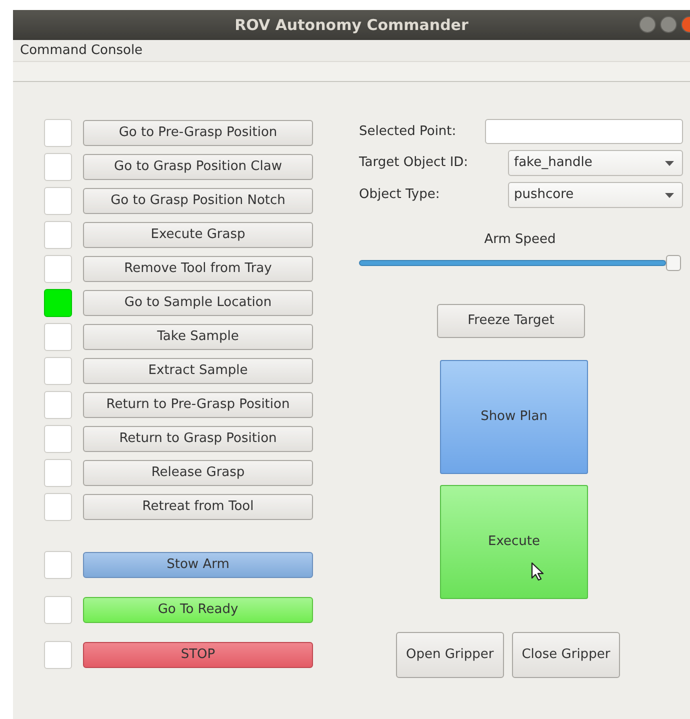 This screenshot has height=719, width=690. What do you see at coordinates (668, 24) in the screenshot?
I see `maximize-button` at bounding box center [668, 24].